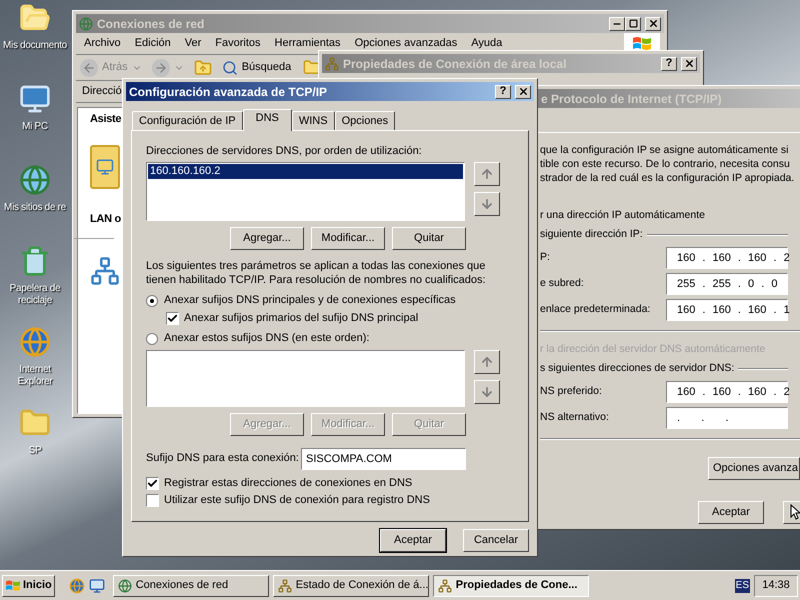 This screenshot has width=800, height=600. What do you see at coordinates (284, 151) in the screenshot?
I see `list-label: Direcciones de servidores DNS, por orden de utilización:` at bounding box center [284, 151].